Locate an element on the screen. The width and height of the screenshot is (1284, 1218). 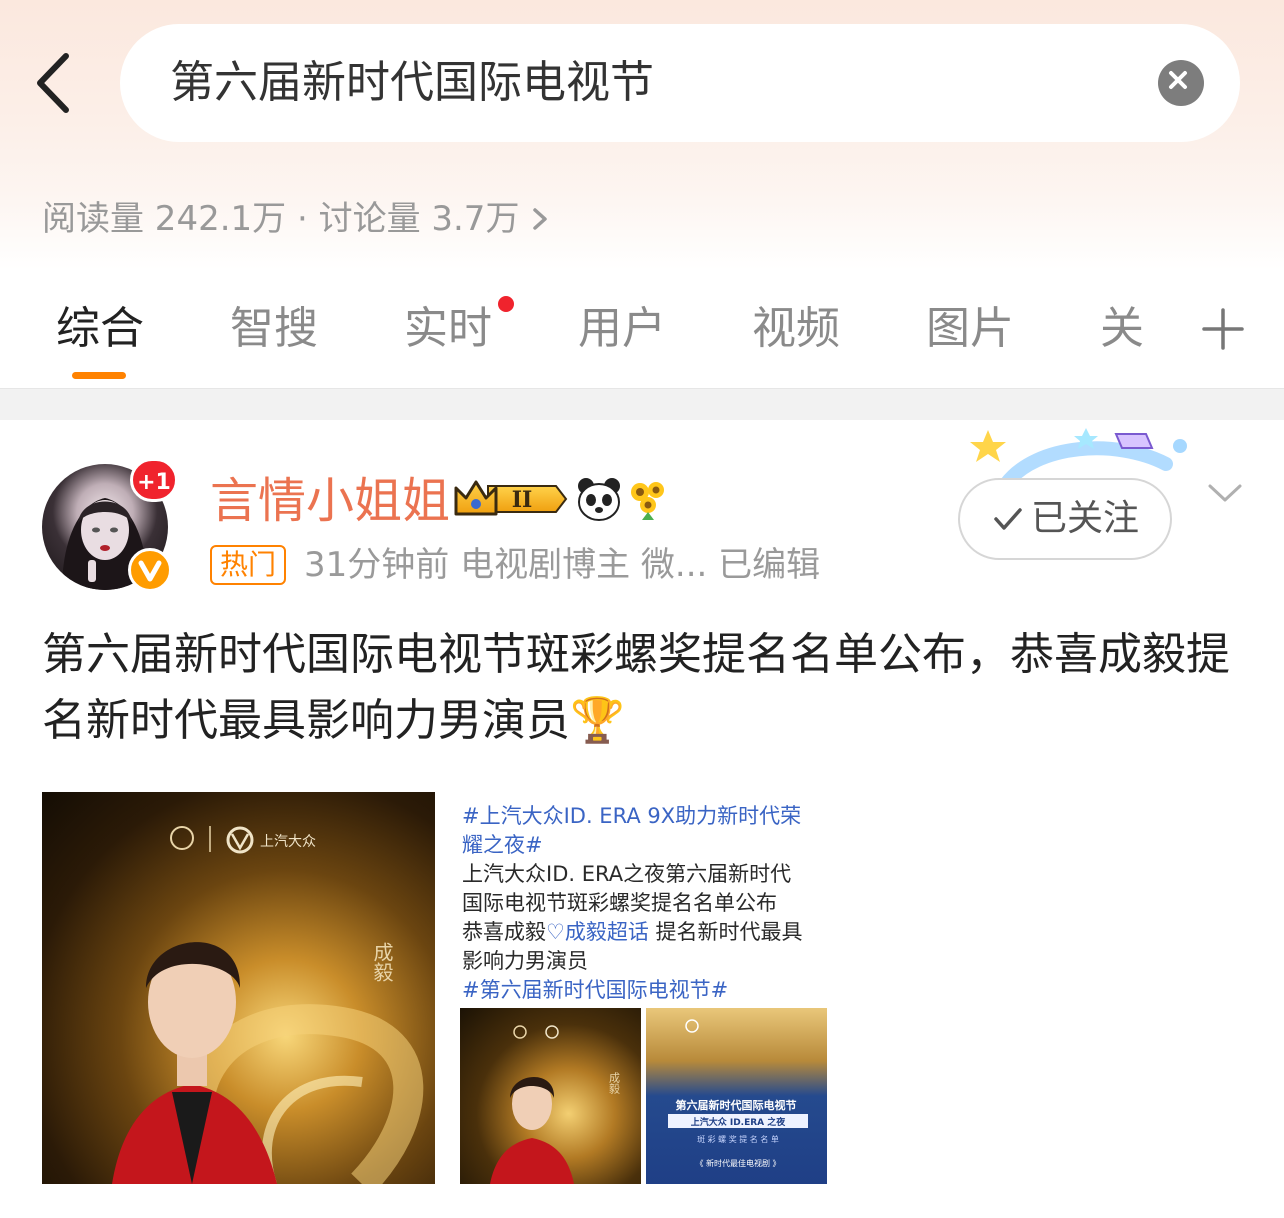
hot-tag: 热门 is located at coordinates (248, 565).